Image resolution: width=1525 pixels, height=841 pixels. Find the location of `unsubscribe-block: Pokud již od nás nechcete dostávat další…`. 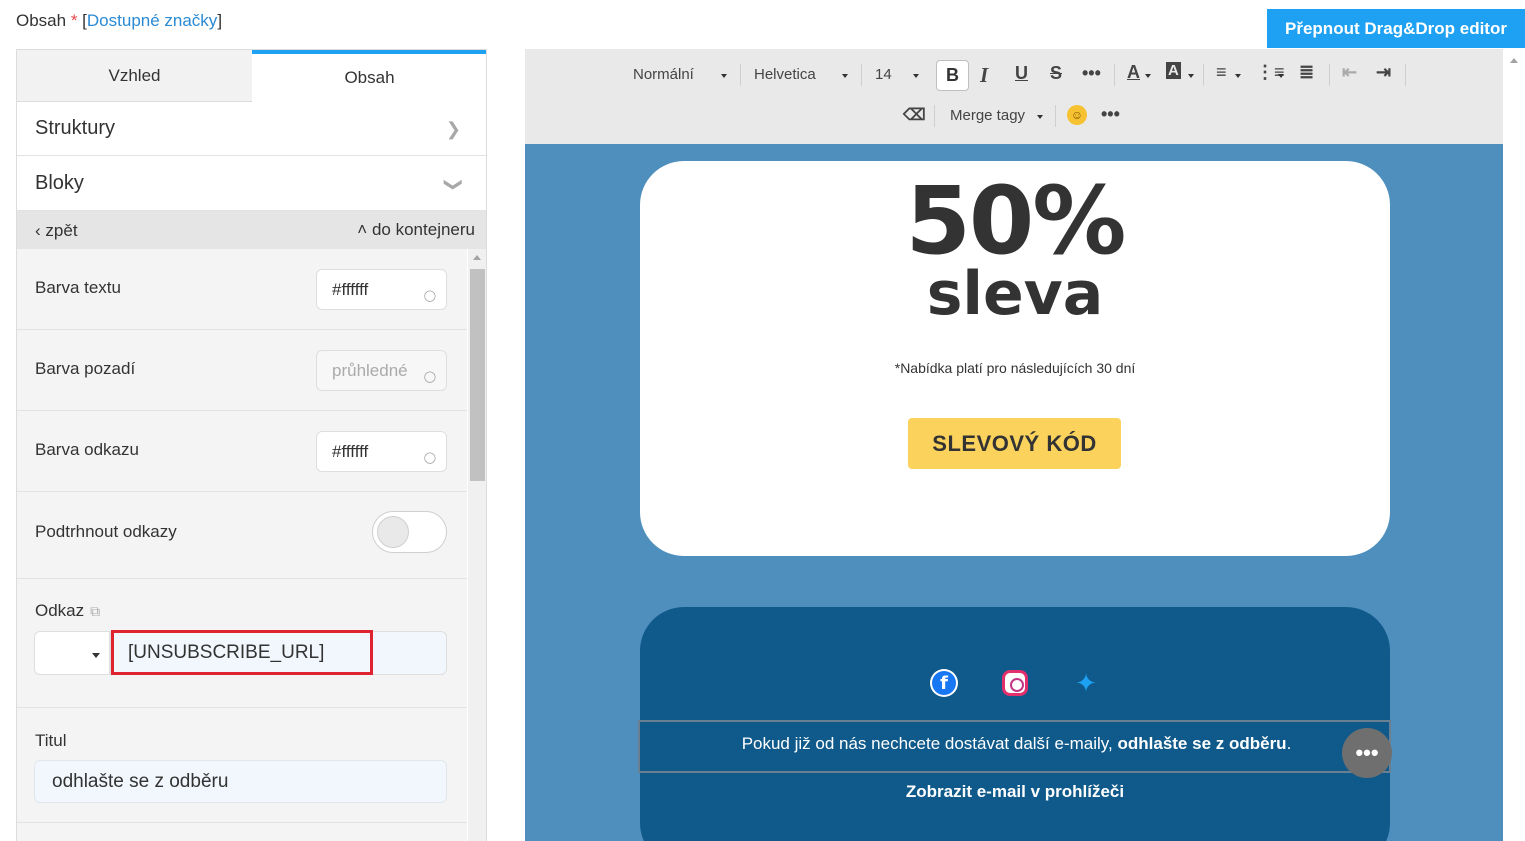

unsubscribe-block: Pokud již od nás nechcete dostávat další… is located at coordinates (1015, 749).